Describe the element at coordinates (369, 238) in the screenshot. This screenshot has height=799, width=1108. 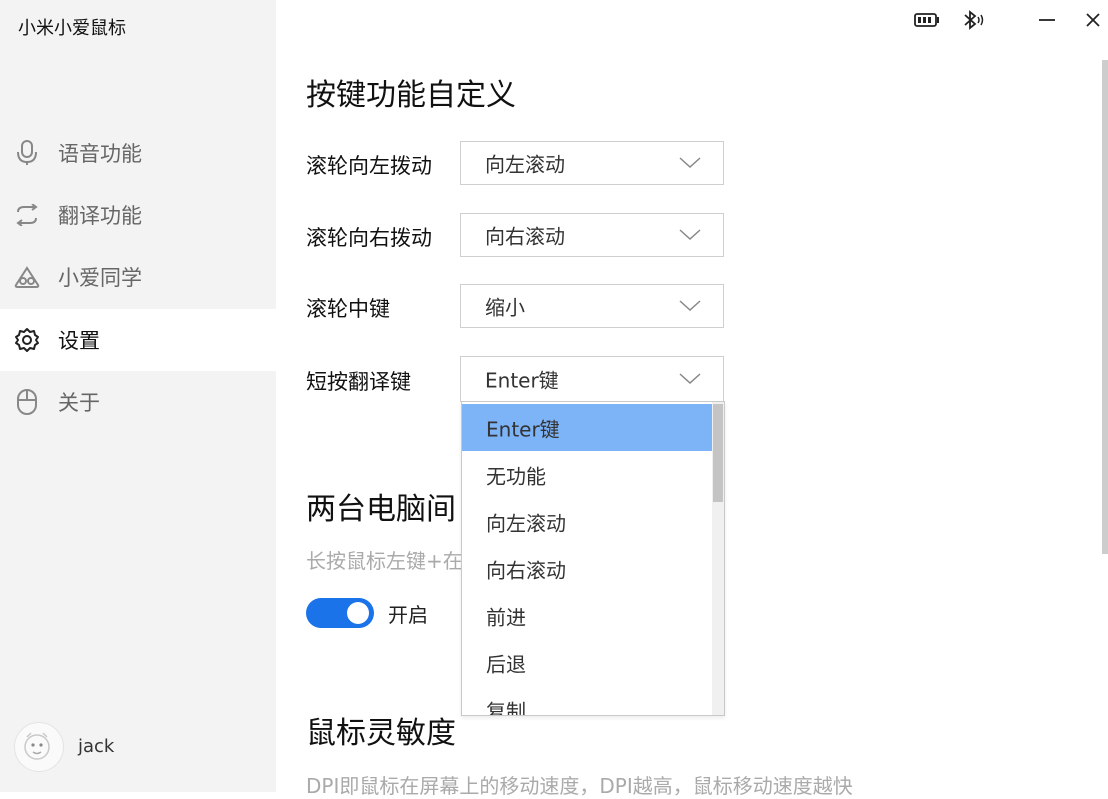
I see `setting-label: 滚轮向右拨动` at that location.